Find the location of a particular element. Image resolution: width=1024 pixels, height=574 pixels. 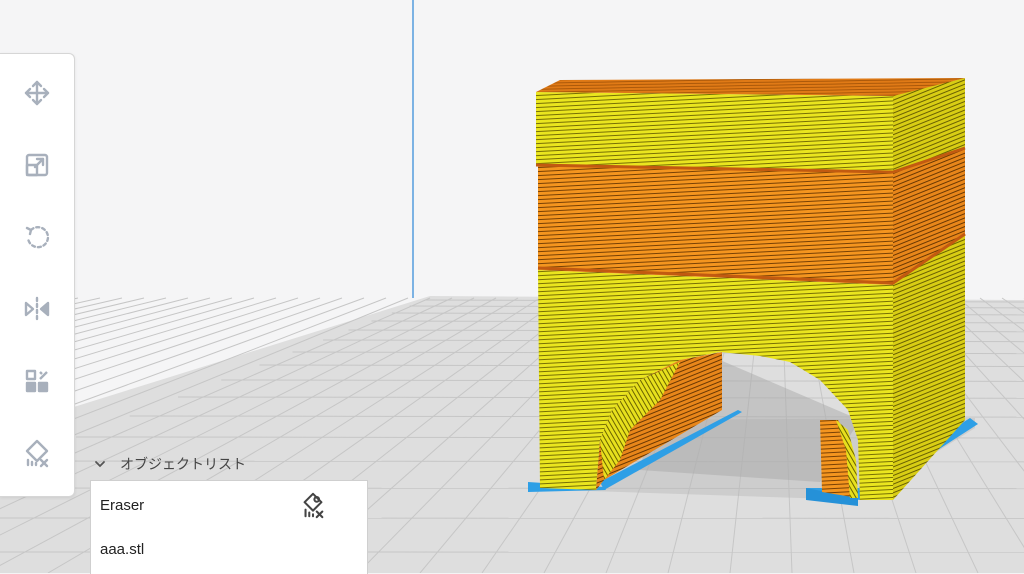

chevron-down-icon is located at coordinates (100, 464).